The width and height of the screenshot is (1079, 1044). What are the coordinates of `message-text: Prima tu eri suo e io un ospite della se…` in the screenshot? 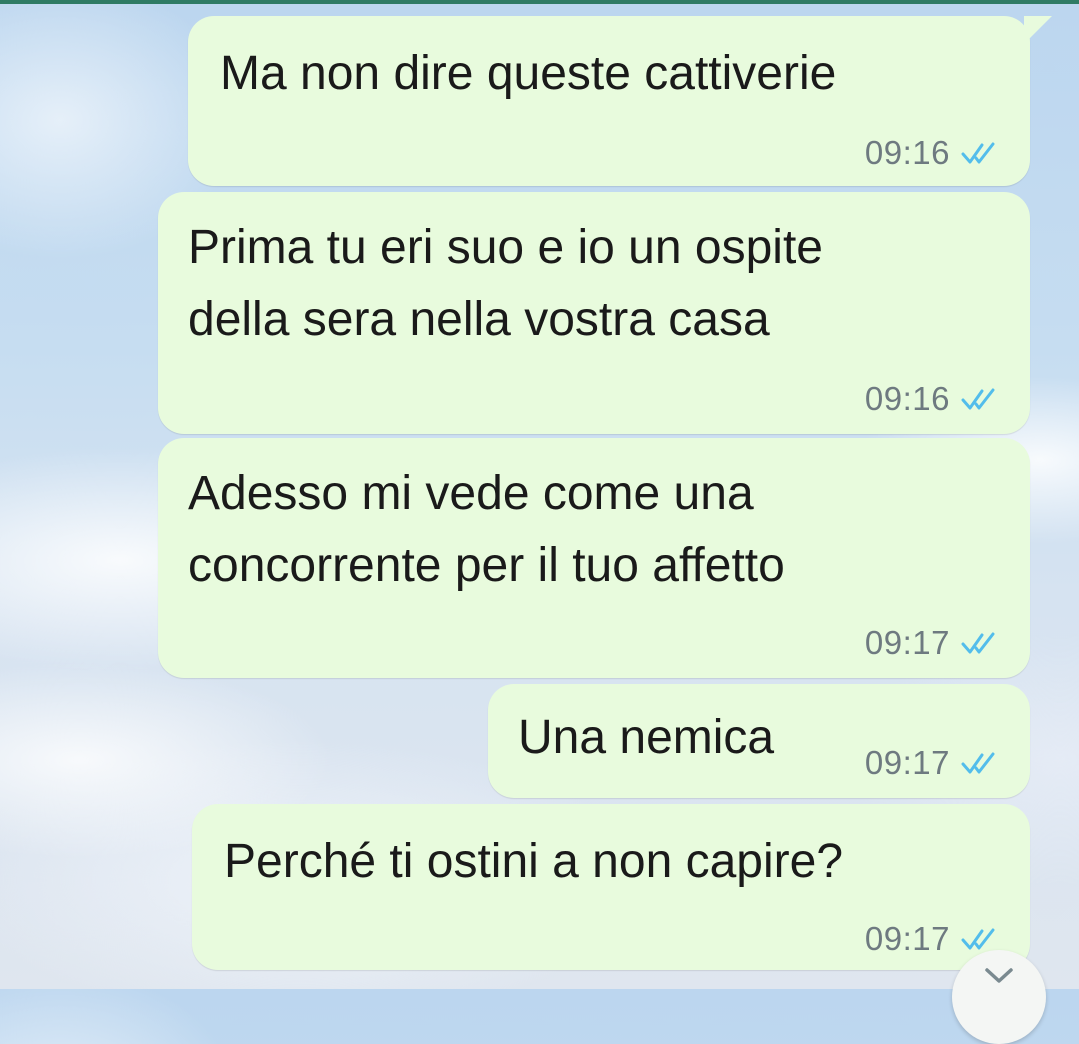 It's located at (505, 283).